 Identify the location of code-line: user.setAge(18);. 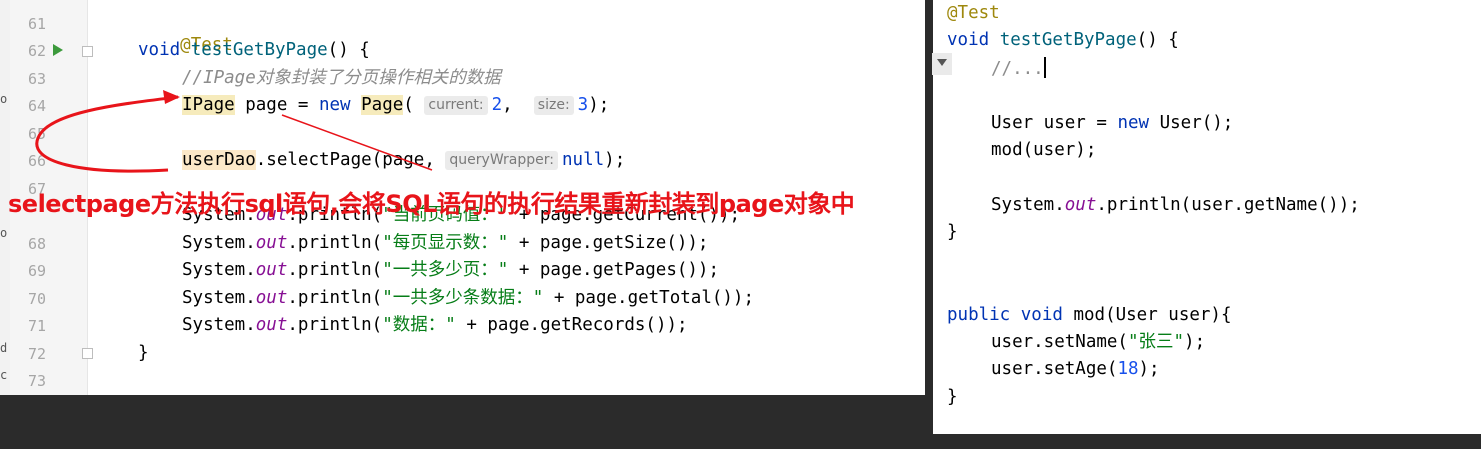
(1075, 369).